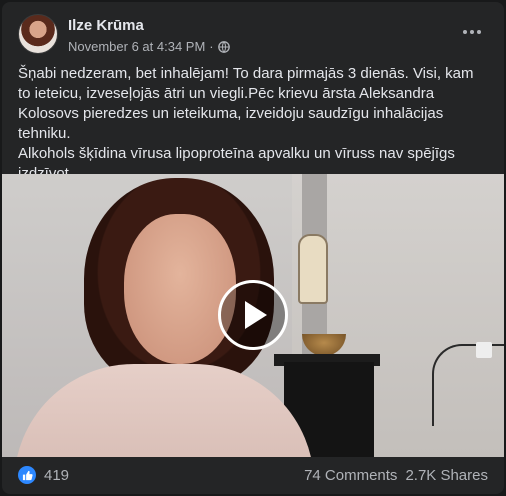 The image size is (506, 496). What do you see at coordinates (484, 350) in the screenshot?
I see `video-socket` at bounding box center [484, 350].